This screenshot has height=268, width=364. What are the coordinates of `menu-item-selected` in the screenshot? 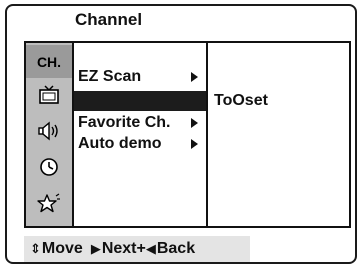 It's located at (140, 101).